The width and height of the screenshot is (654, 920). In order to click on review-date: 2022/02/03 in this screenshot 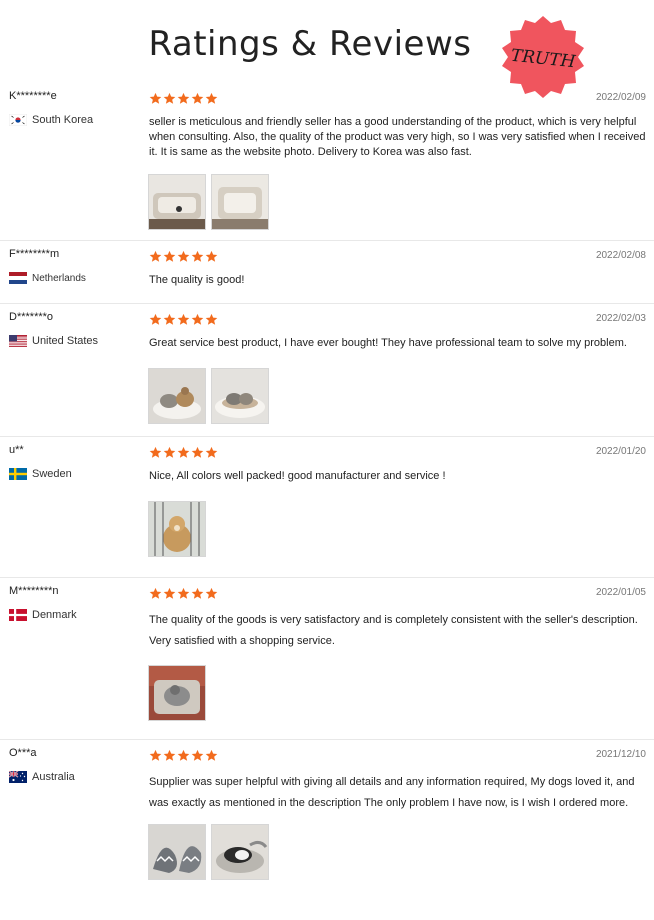, I will do `click(620, 318)`.